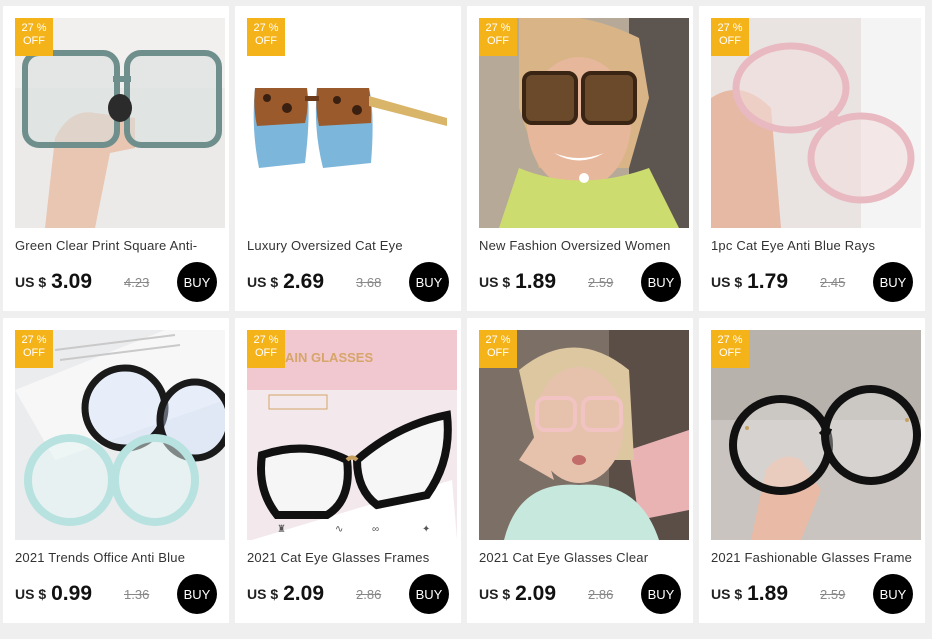 The image size is (932, 639). Describe the element at coordinates (580, 245) in the screenshot. I see `product-title: New Fashion Oversized Women` at that location.